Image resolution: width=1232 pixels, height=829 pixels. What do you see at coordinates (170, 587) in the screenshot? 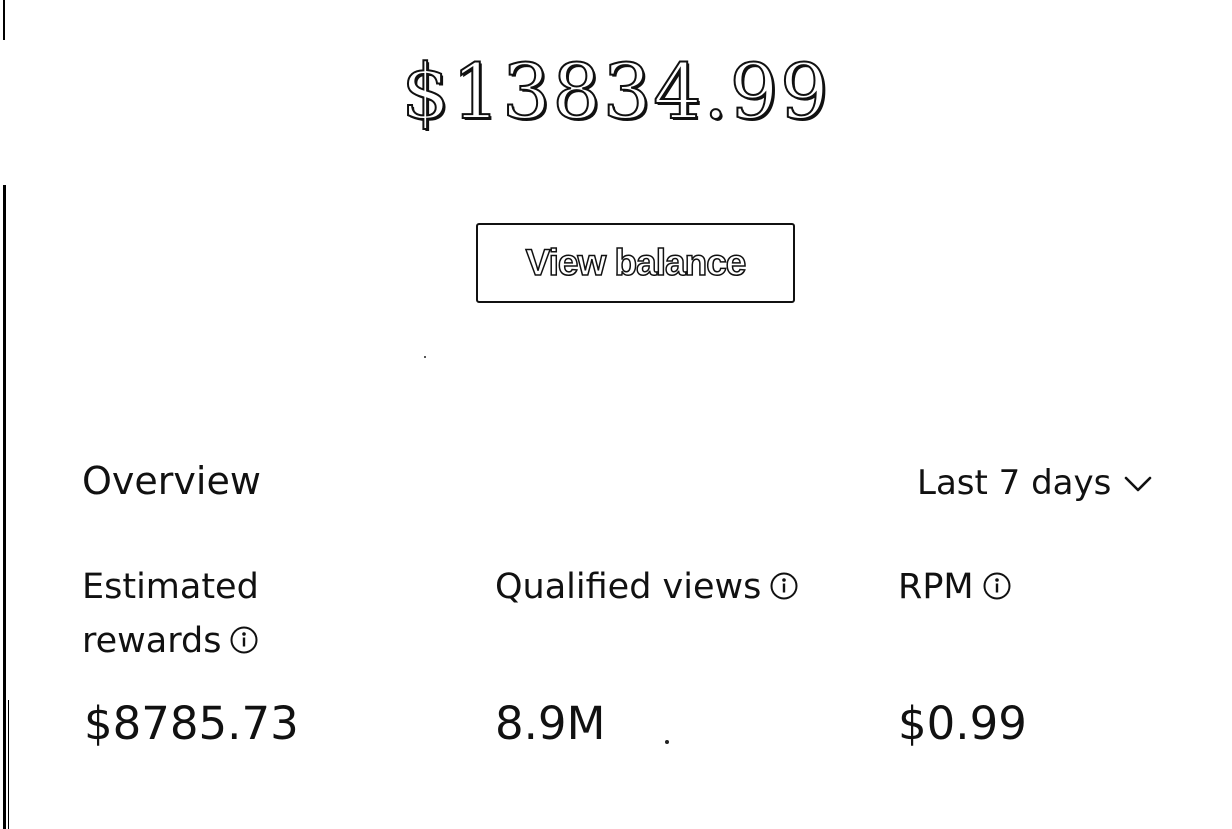
I see `metric-label-text: Estimated` at bounding box center [170, 587].